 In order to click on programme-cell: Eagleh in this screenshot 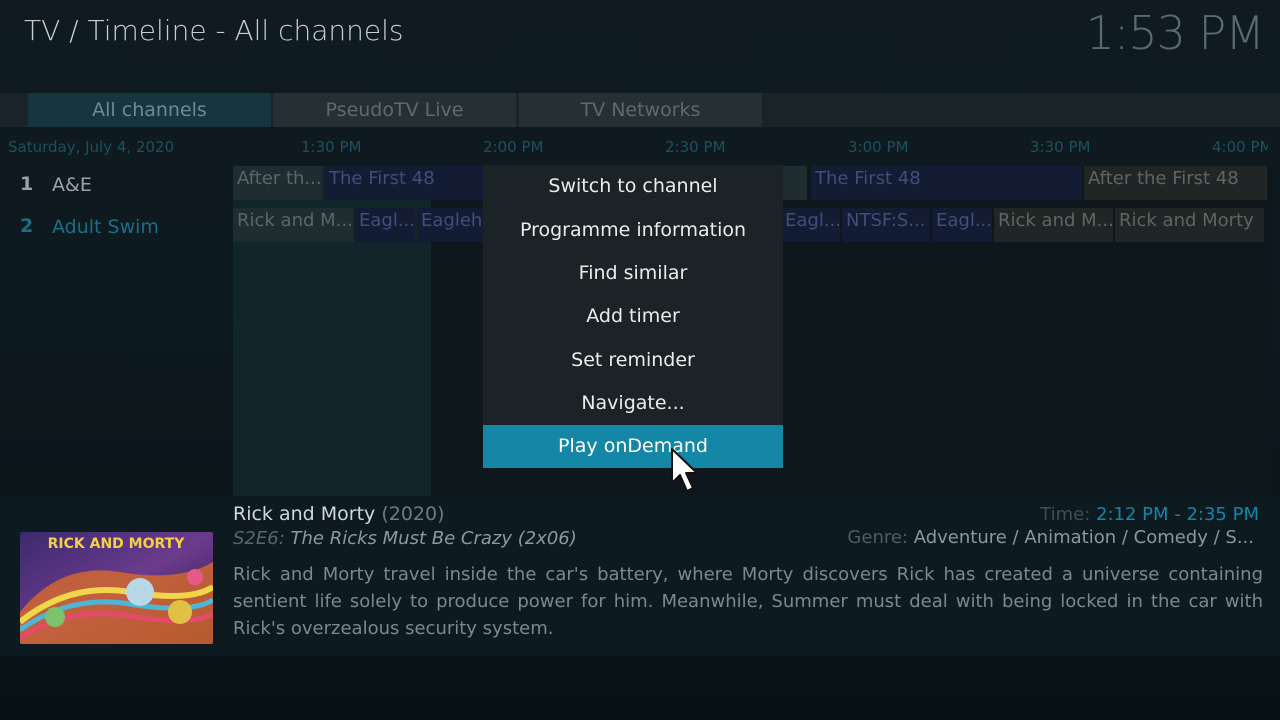, I will do `click(450, 225)`.